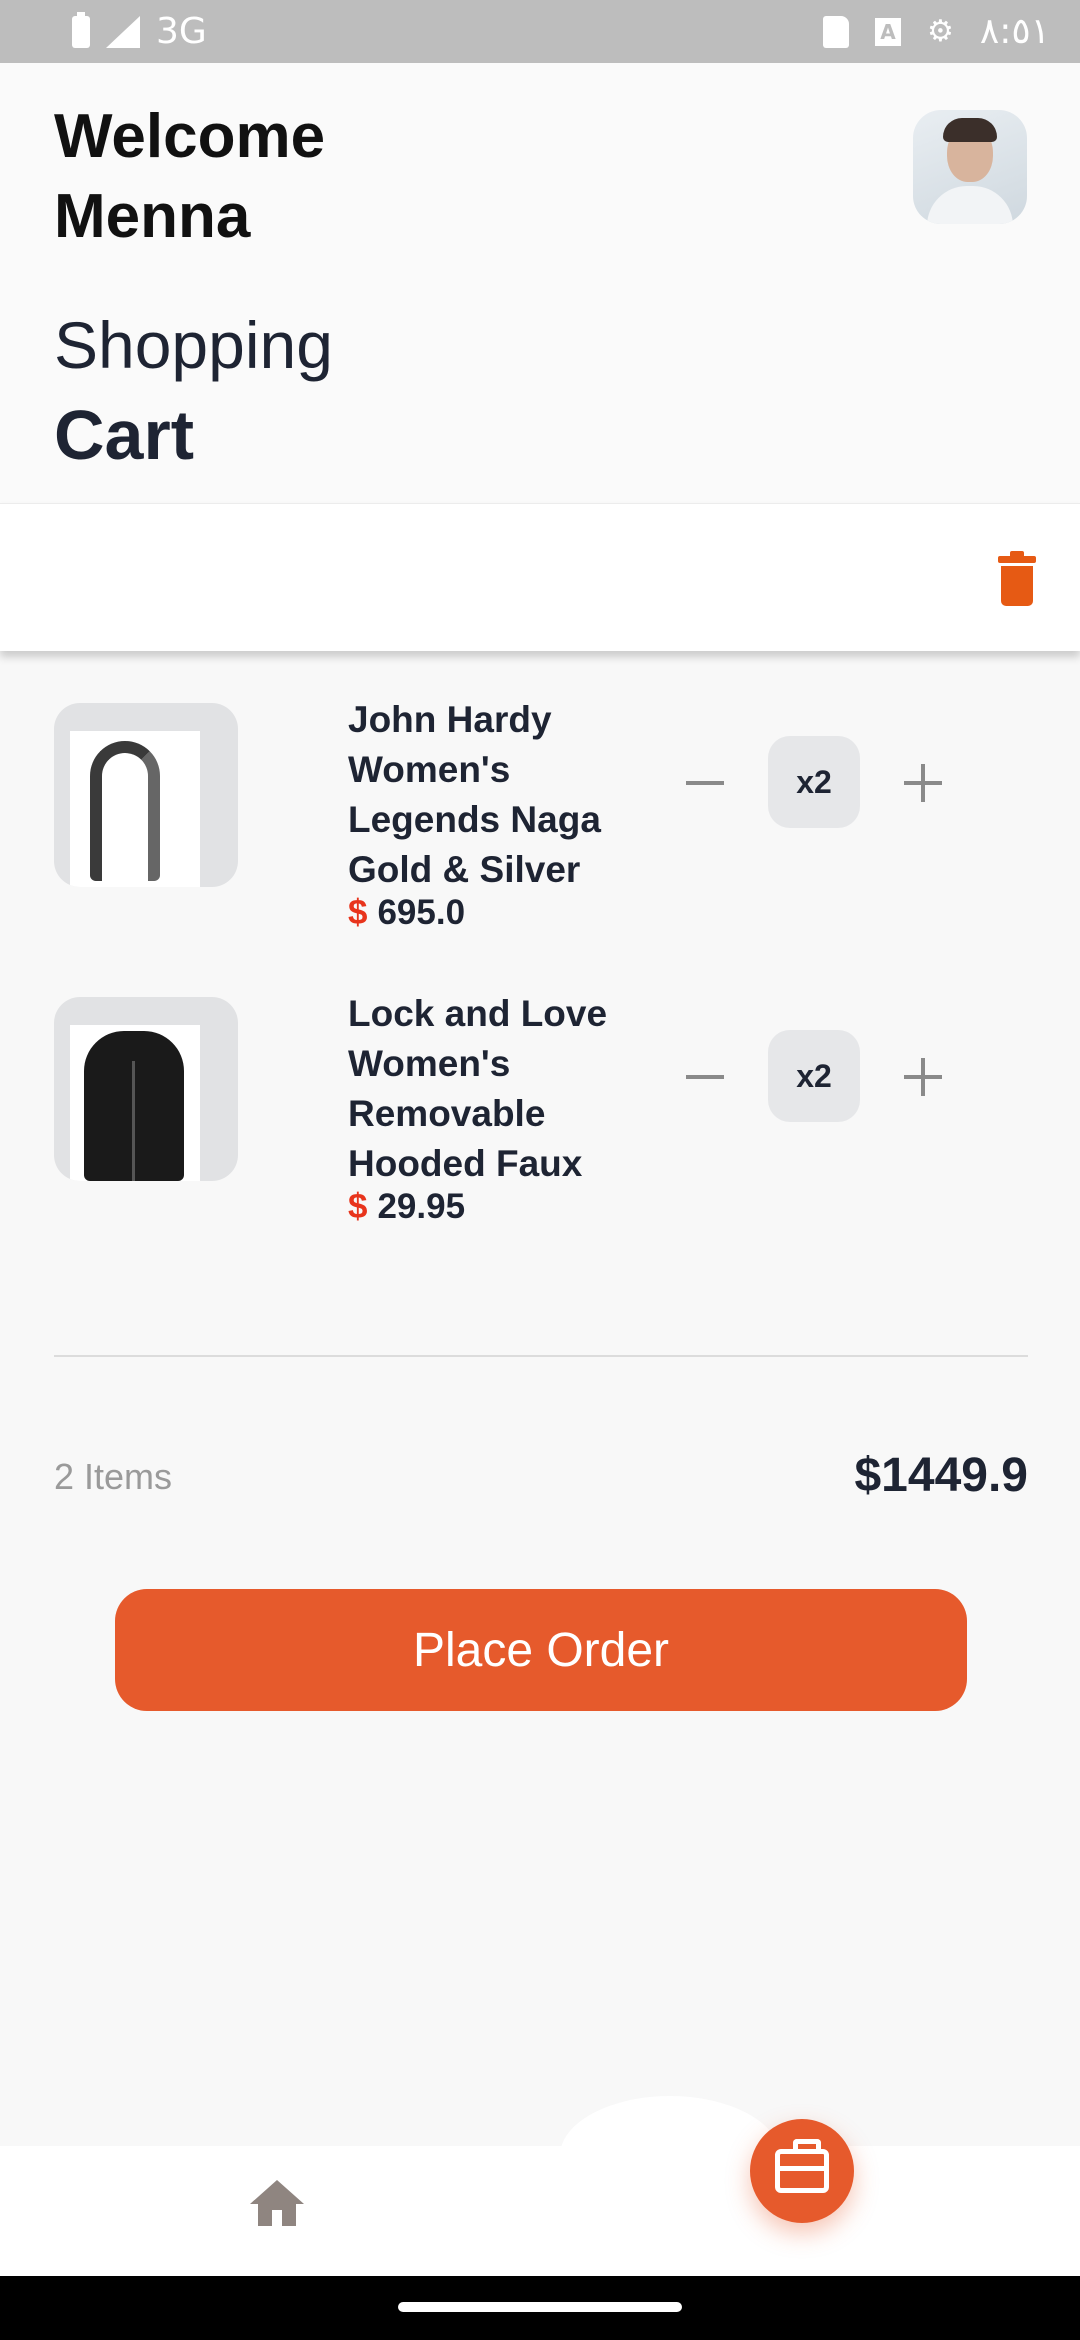  What do you see at coordinates (81, 29) in the screenshot?
I see `battery-icon` at bounding box center [81, 29].